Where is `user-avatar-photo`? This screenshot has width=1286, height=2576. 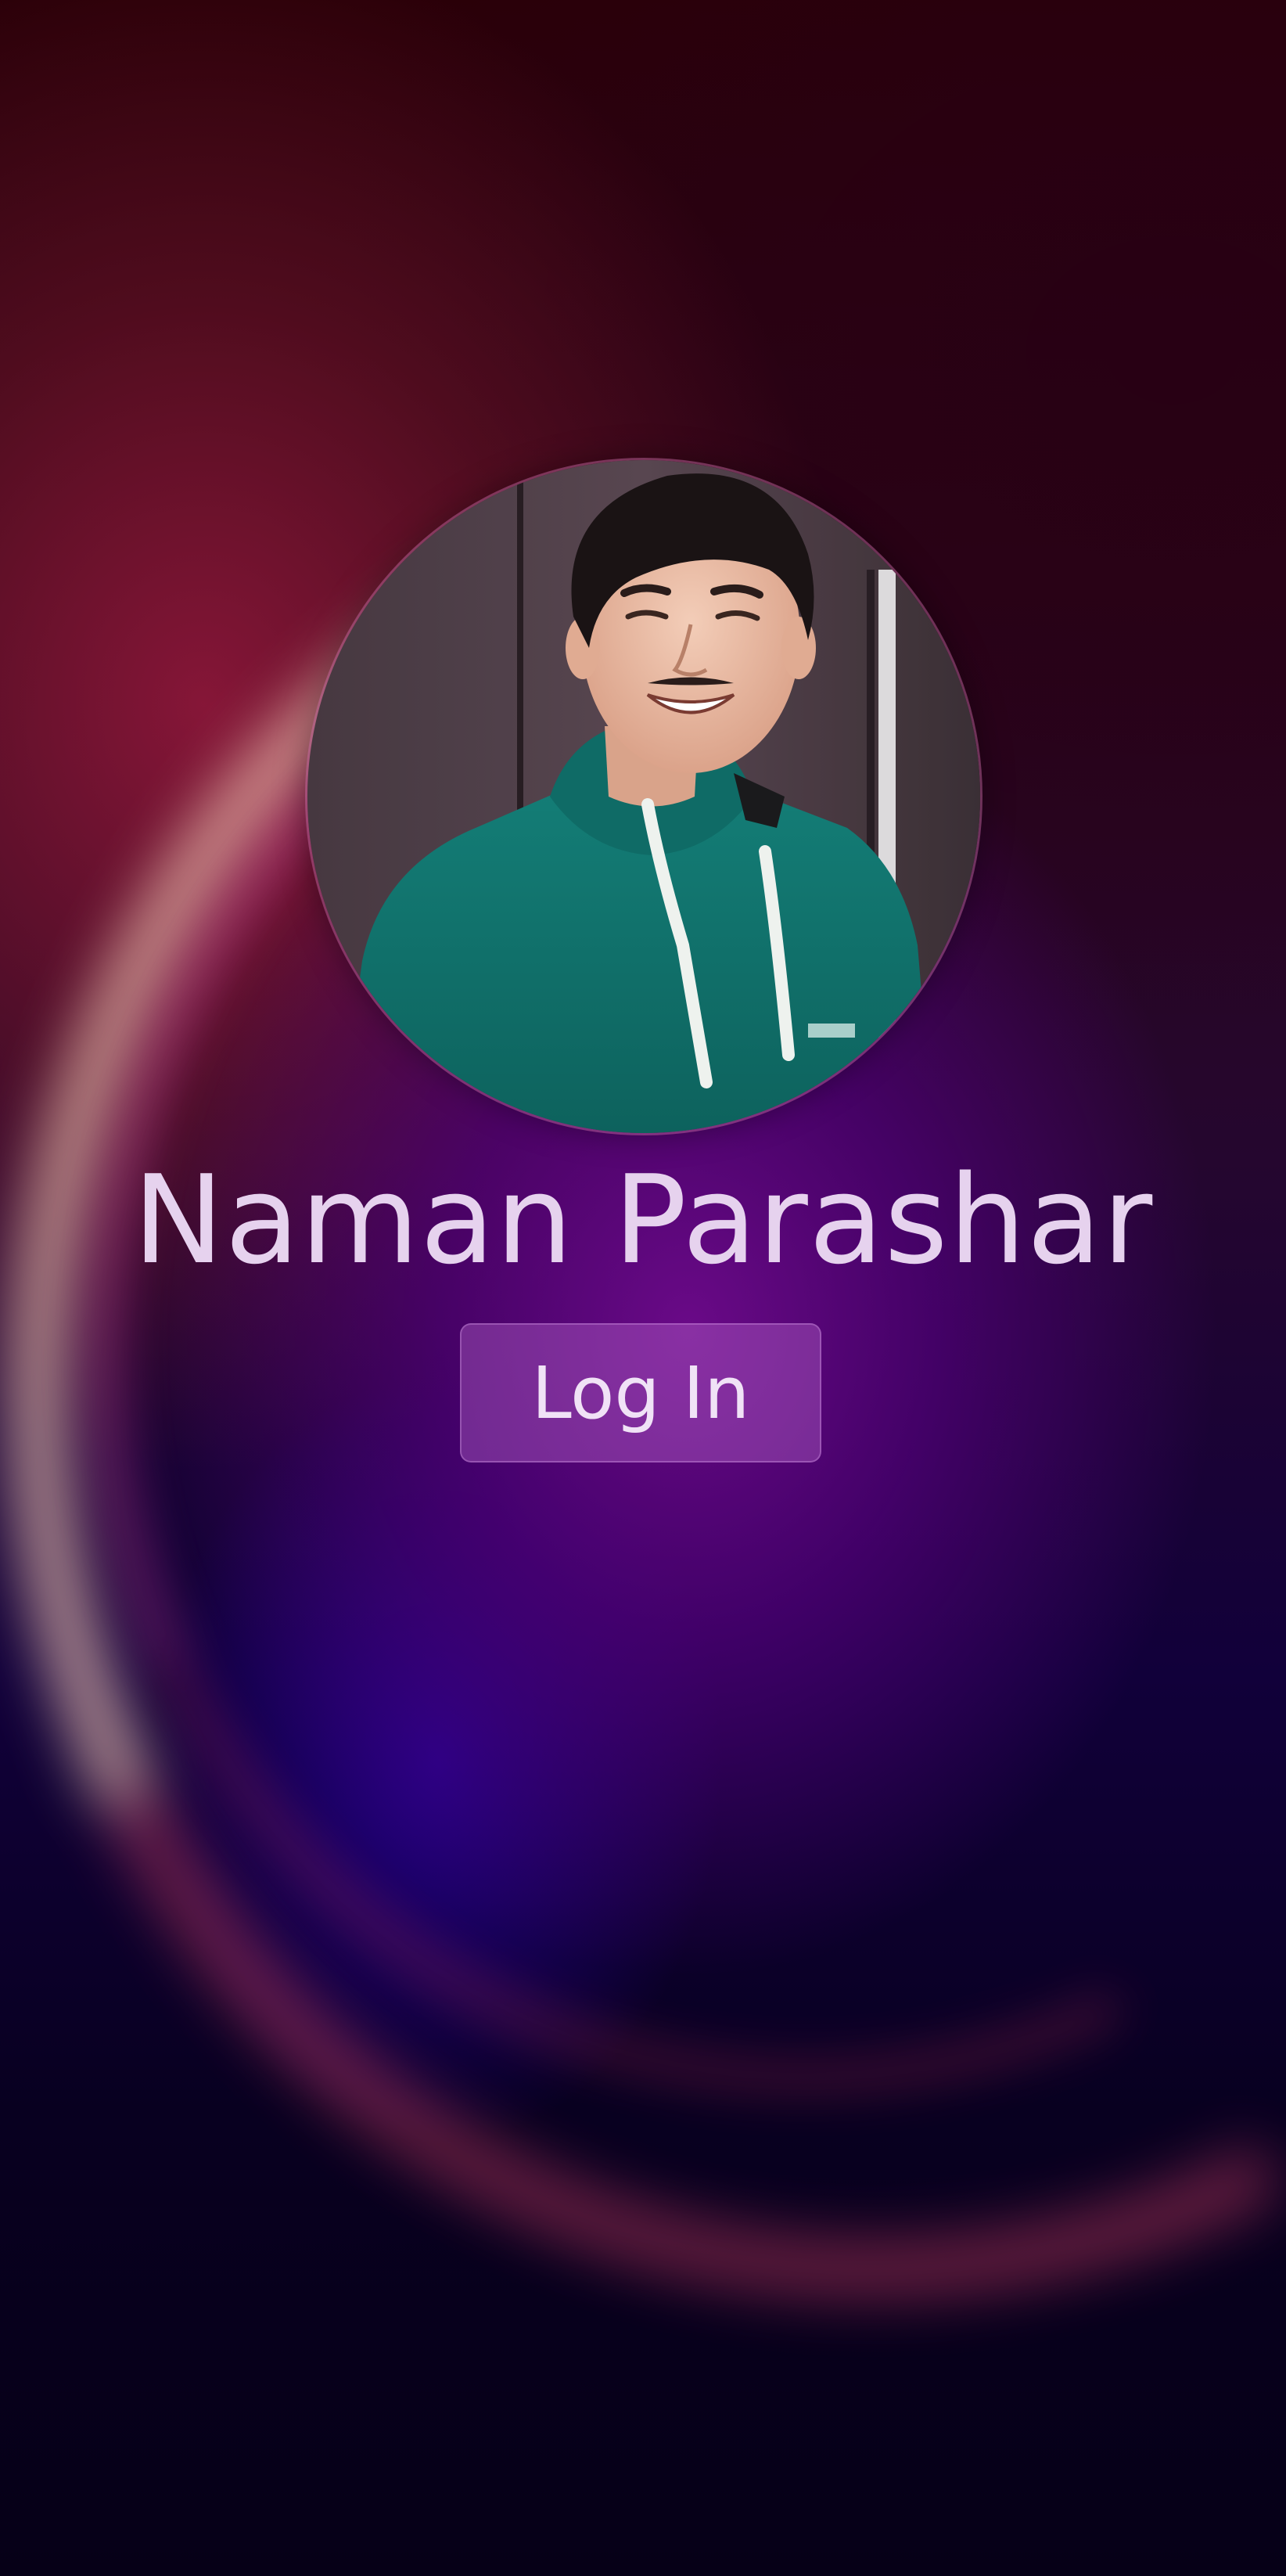 user-avatar-photo is located at coordinates (643, 797).